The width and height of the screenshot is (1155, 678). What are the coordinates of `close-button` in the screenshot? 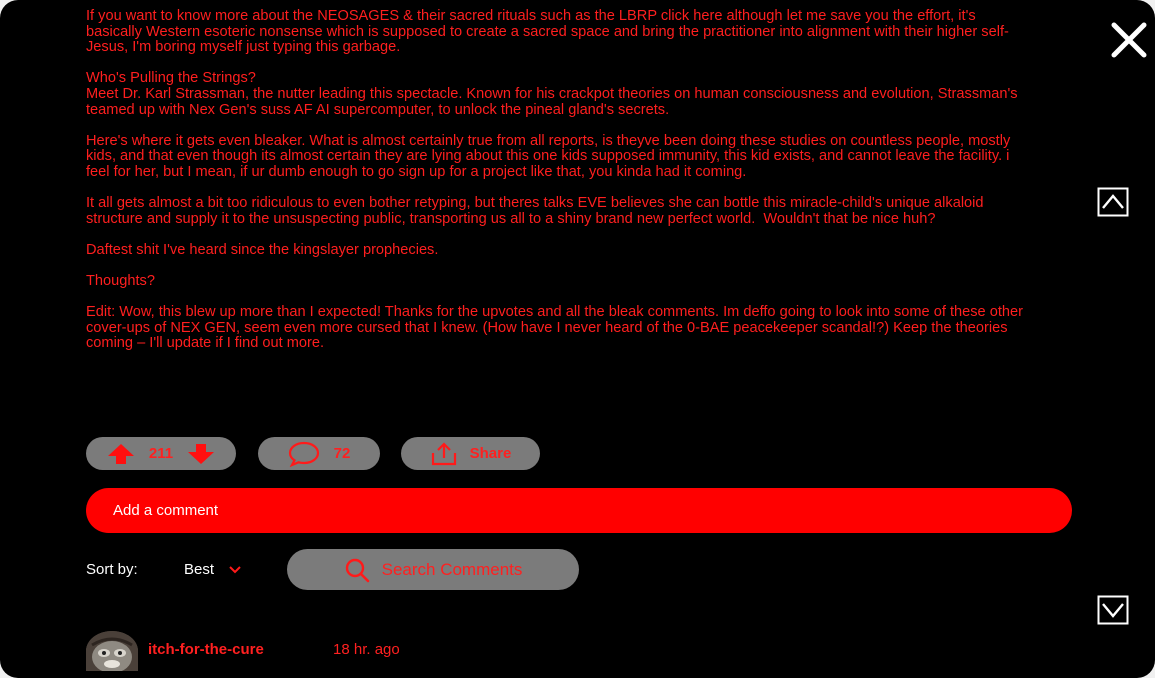 It's located at (1129, 40).